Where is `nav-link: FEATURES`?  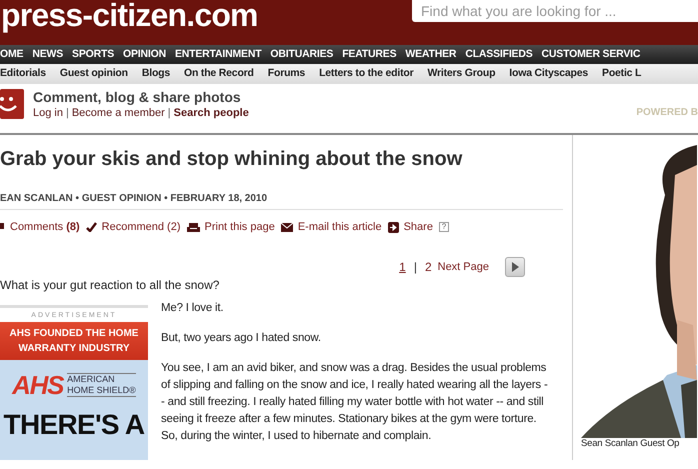 nav-link: FEATURES is located at coordinates (369, 54).